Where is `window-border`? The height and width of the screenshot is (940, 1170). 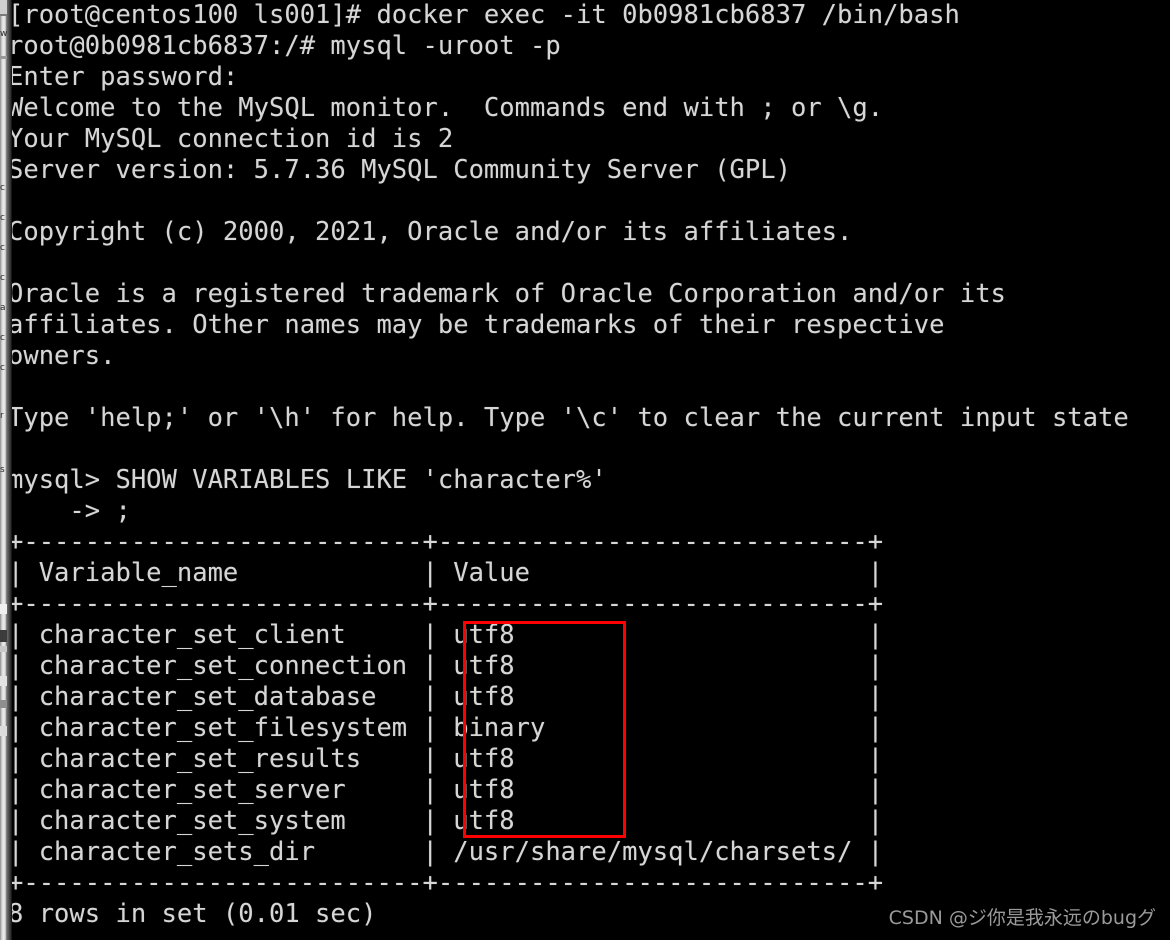 window-border is located at coordinates (9, 470).